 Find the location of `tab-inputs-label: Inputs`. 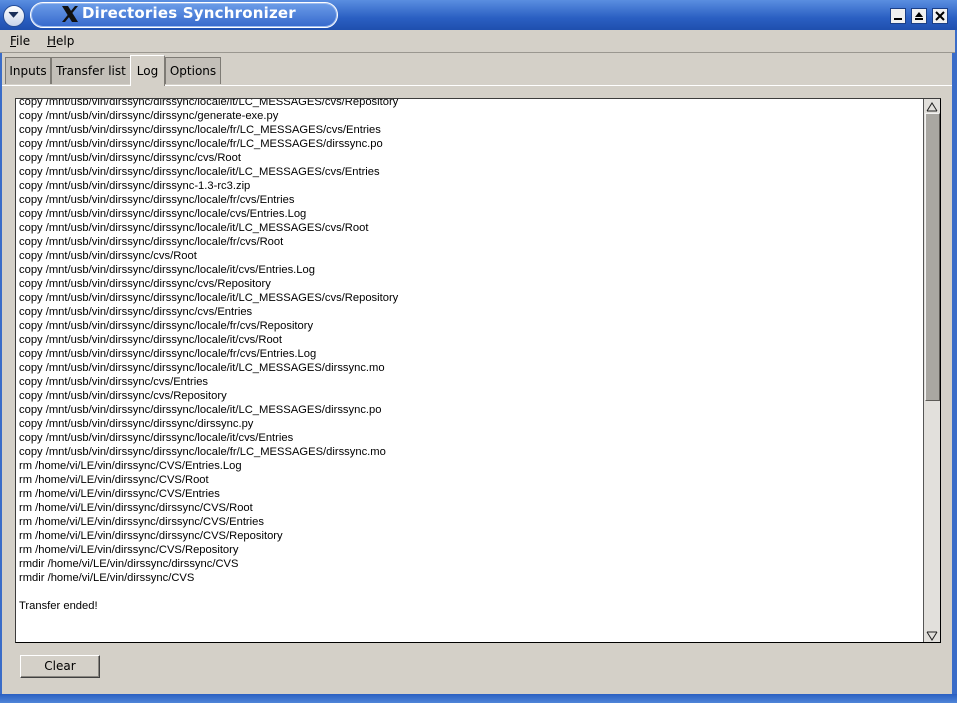

tab-inputs-label: Inputs is located at coordinates (28, 71).